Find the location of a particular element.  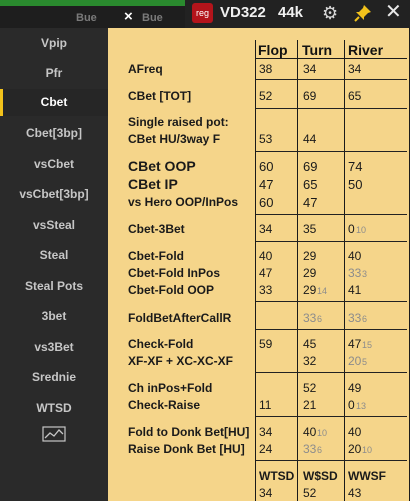

xf-xc-river-sample: 5 is located at coordinates (365, 362).